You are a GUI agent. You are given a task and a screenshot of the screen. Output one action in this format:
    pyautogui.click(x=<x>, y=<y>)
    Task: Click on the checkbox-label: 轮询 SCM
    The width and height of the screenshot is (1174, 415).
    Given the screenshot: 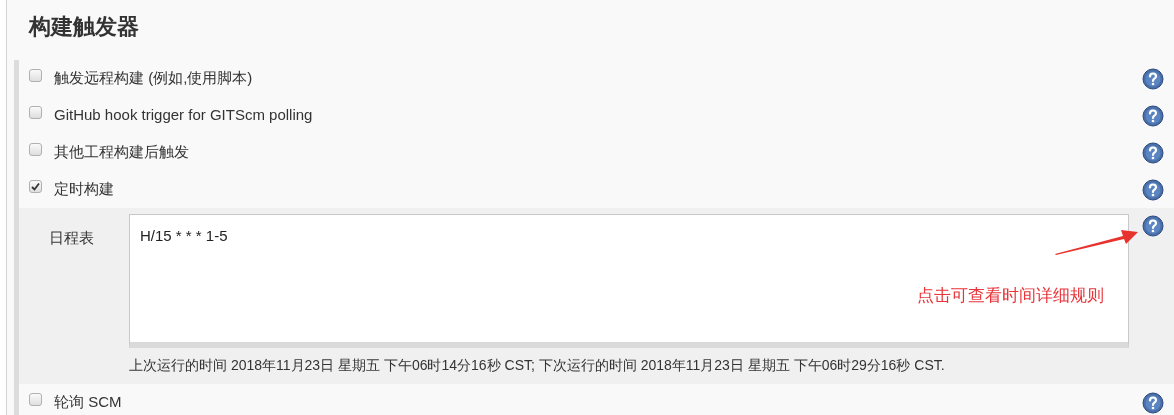 What is the action you would take?
    pyautogui.click(x=88, y=402)
    